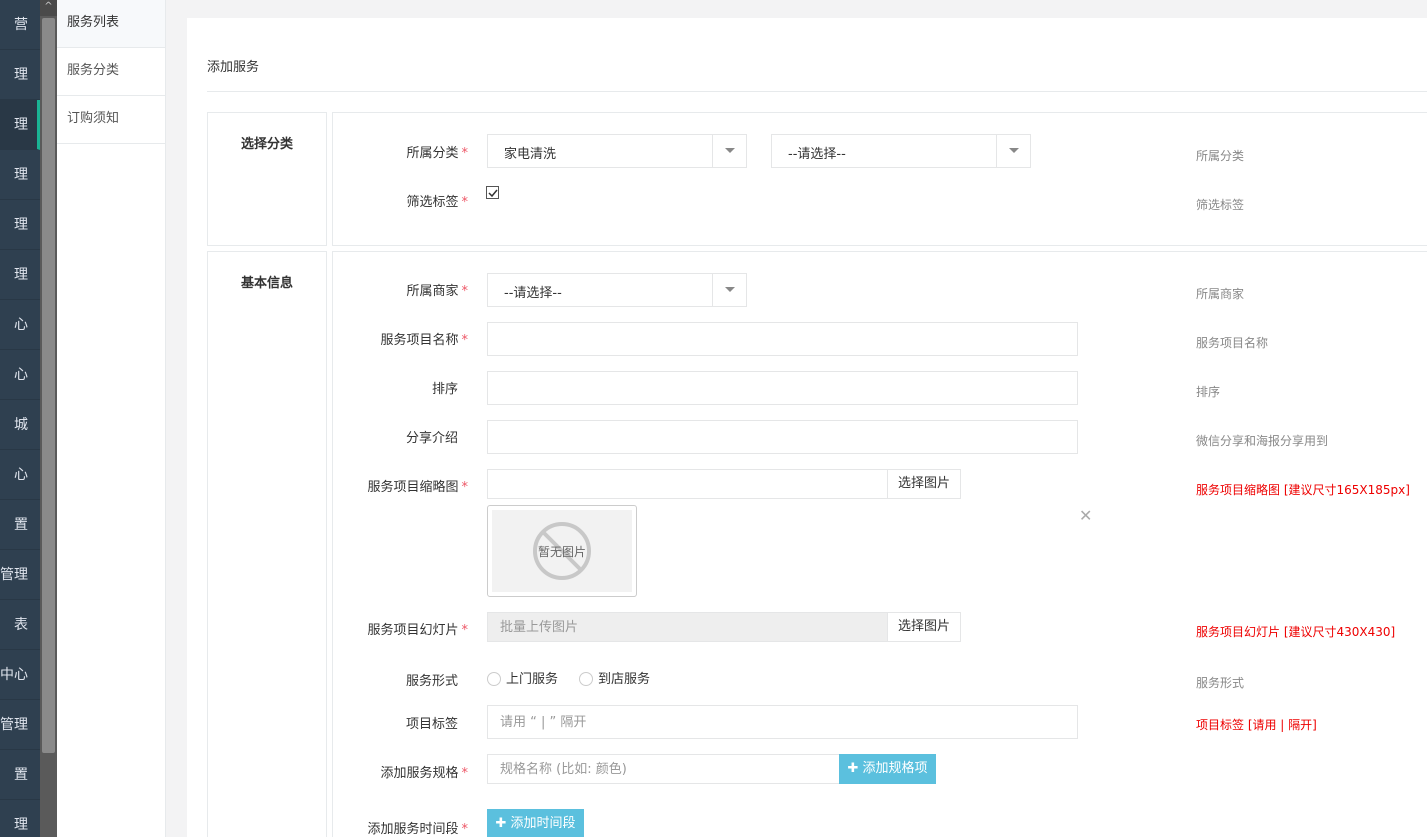  I want to click on service-form-label: 服务形式, so click(431, 681).